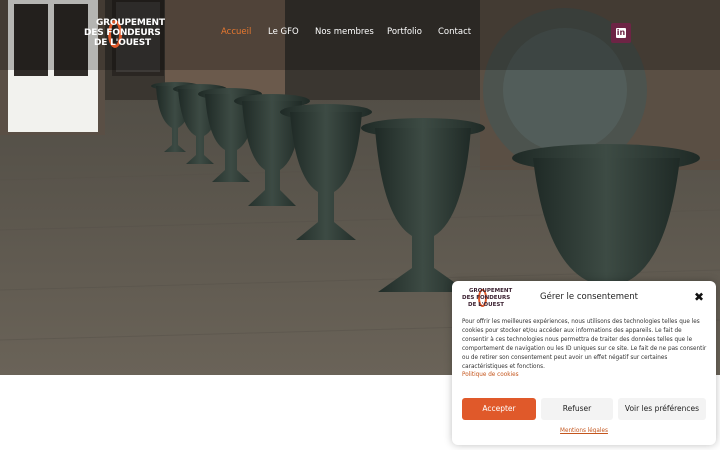 Image resolution: width=720 pixels, height=450 pixels. I want to click on preferences-button: Voir les préférences, so click(662, 409).